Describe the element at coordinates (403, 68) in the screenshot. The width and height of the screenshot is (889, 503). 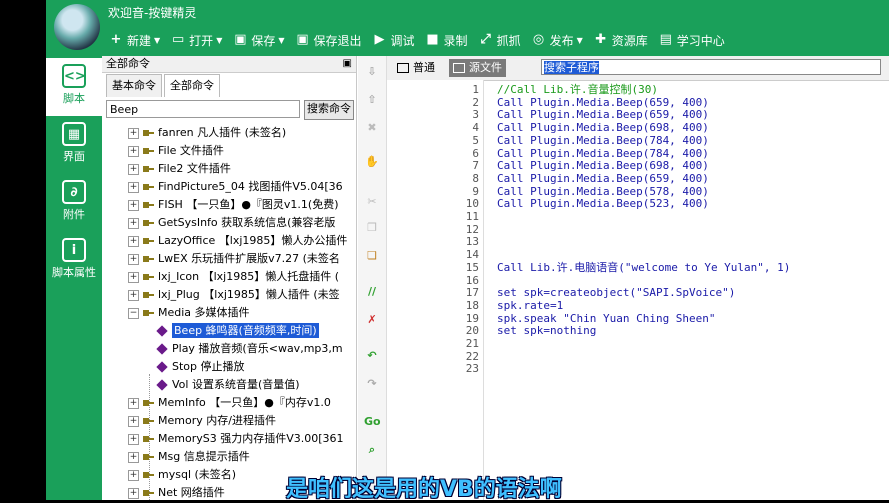
I see `normal-view-icon` at that location.